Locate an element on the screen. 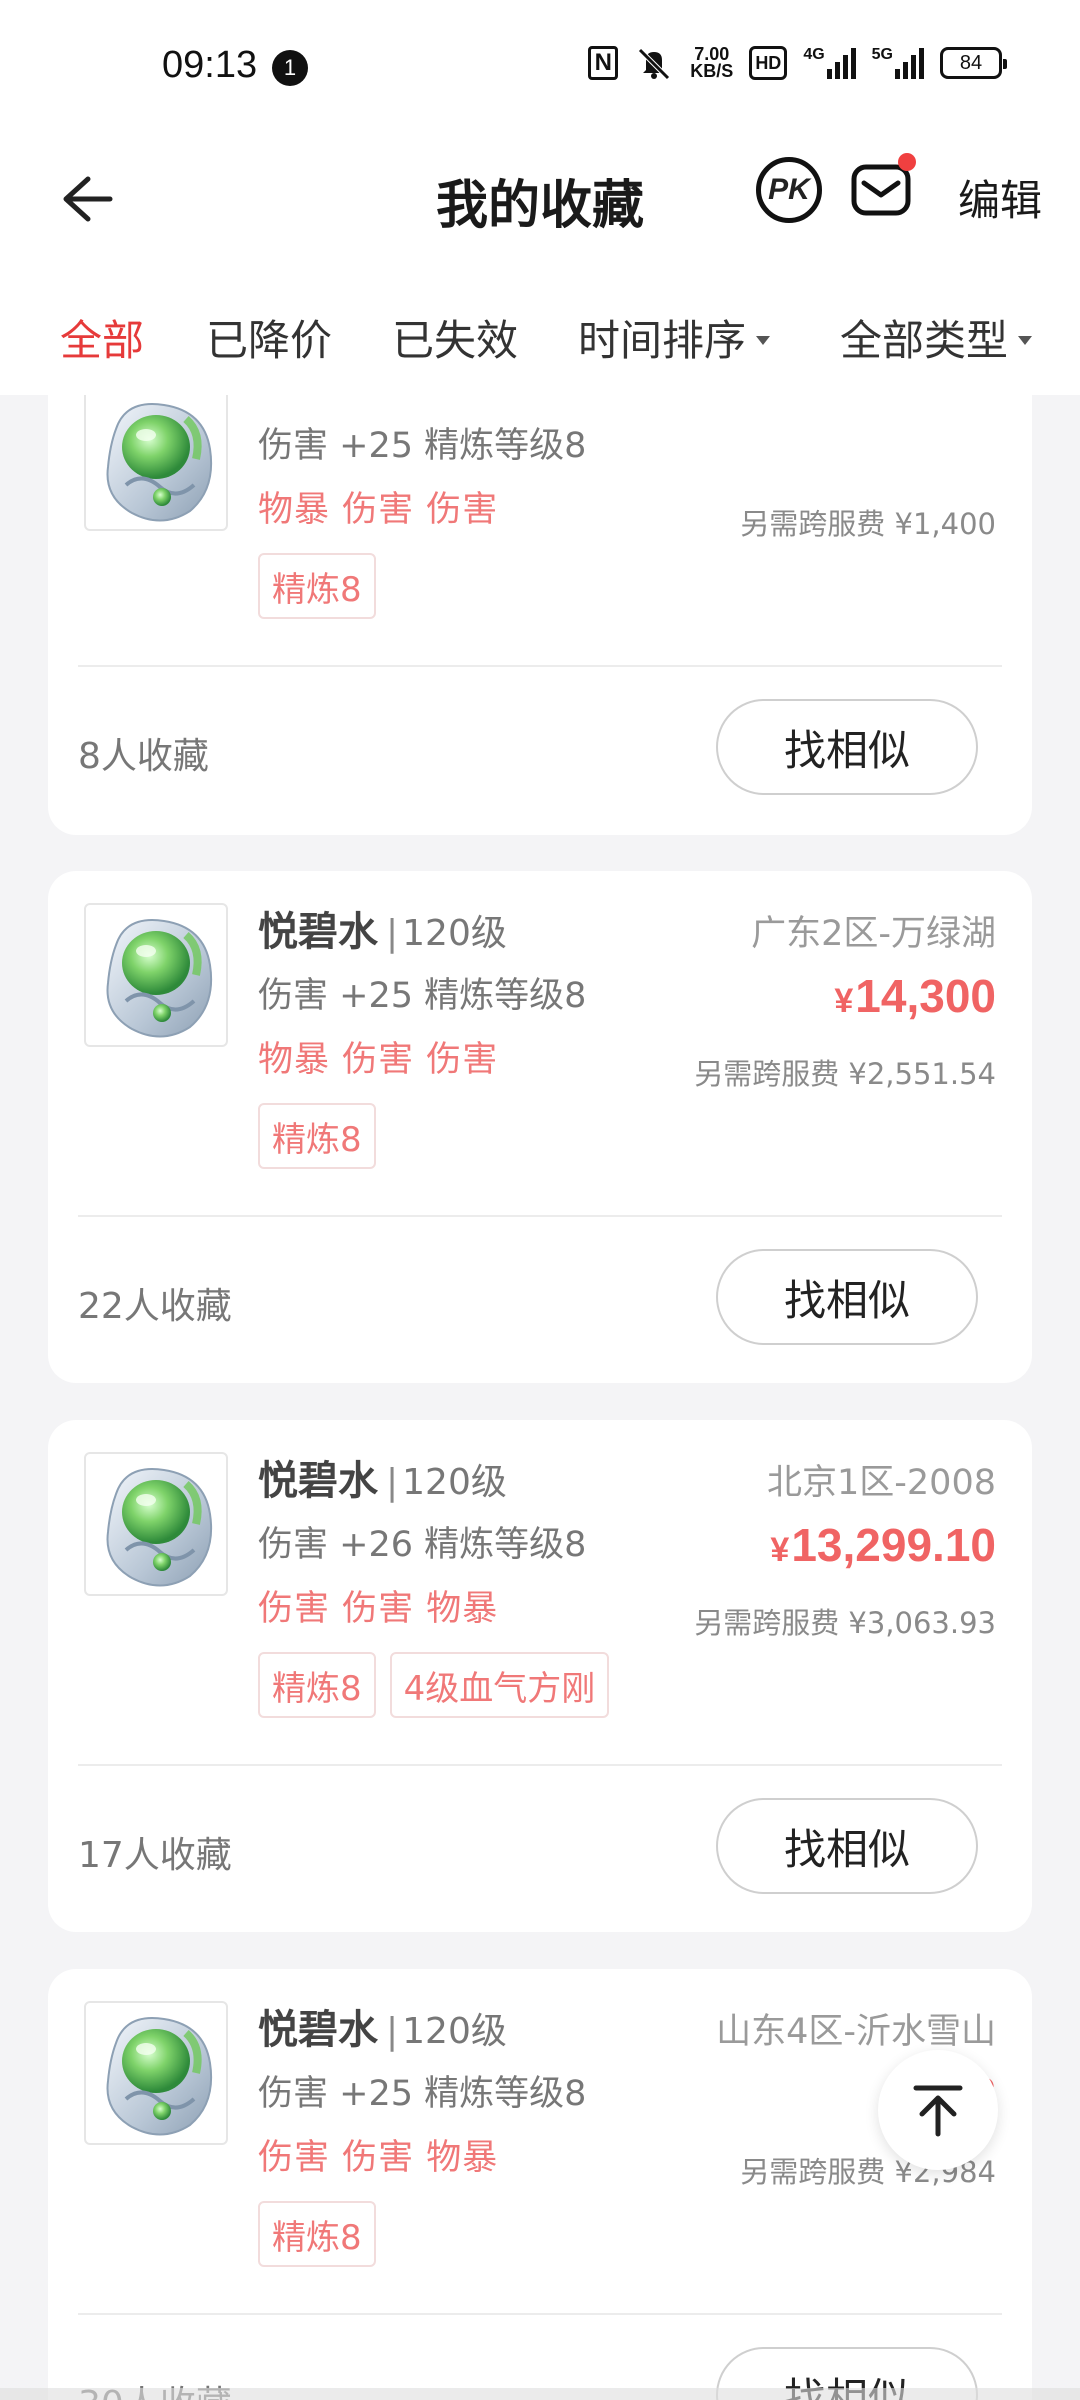  type-filter-label: 全部类型 is located at coordinates (924, 340).